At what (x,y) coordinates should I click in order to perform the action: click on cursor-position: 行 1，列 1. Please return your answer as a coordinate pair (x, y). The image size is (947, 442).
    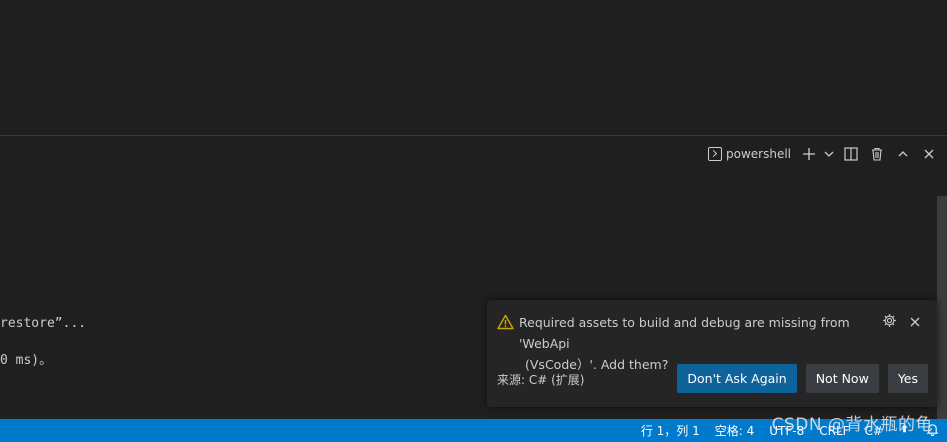
    Looking at the image, I should click on (670, 430).